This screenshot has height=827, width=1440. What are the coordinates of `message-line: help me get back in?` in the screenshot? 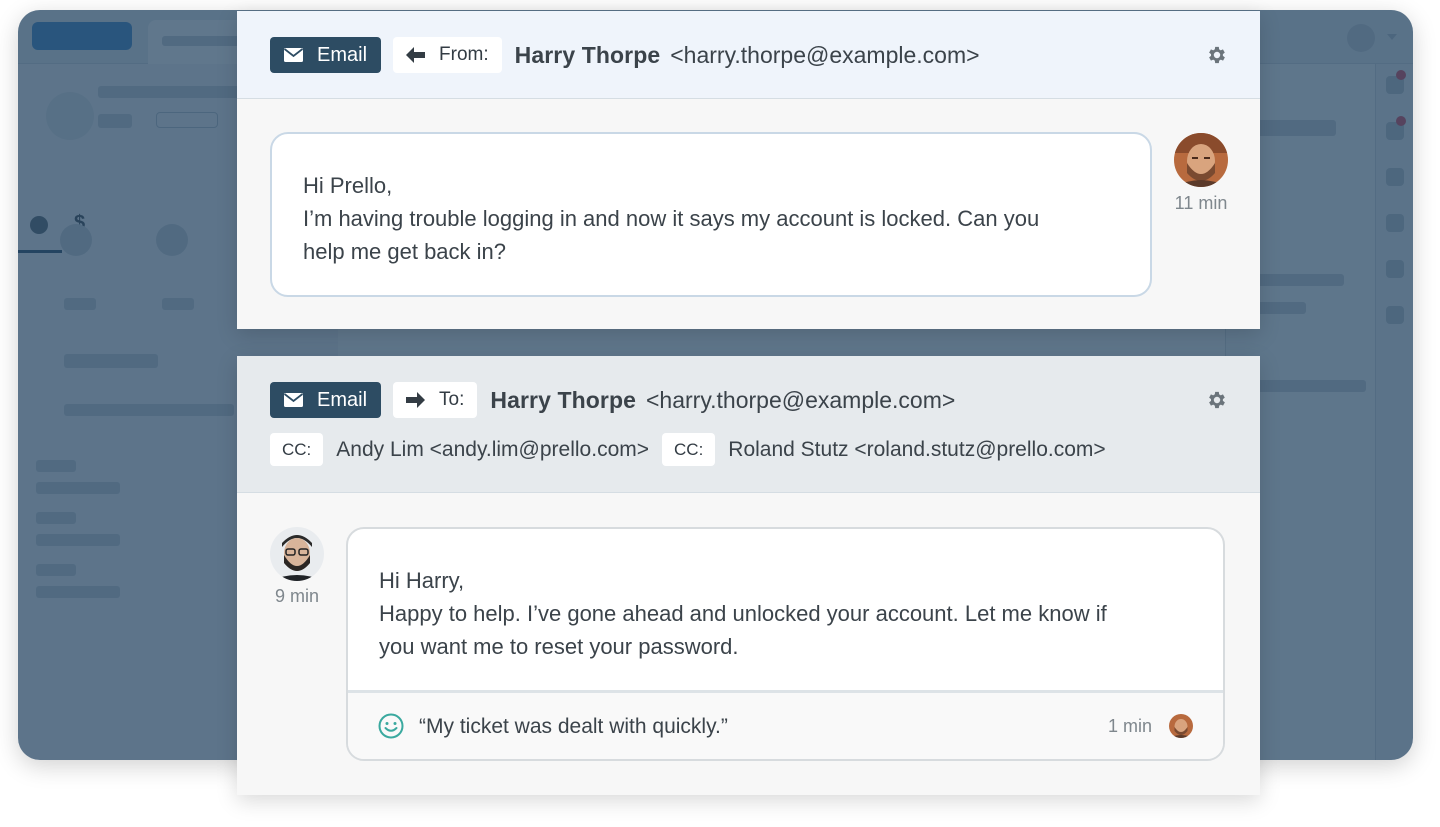 It's located at (405, 251).